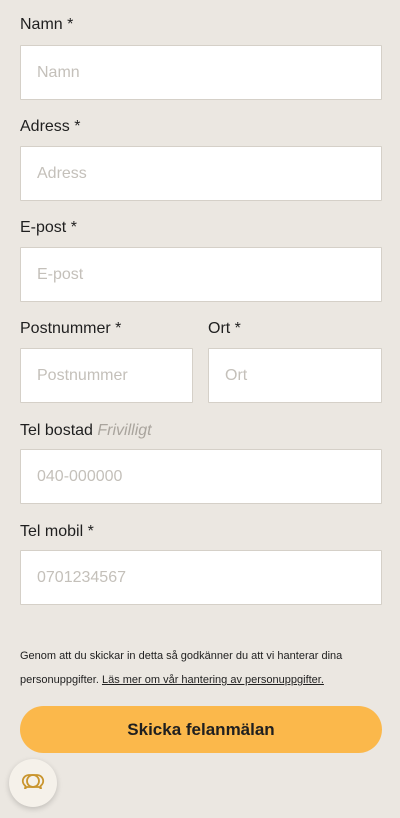 This screenshot has height=818, width=400. What do you see at coordinates (71, 328) in the screenshot?
I see `postal-code-label: Postnummer *` at bounding box center [71, 328].